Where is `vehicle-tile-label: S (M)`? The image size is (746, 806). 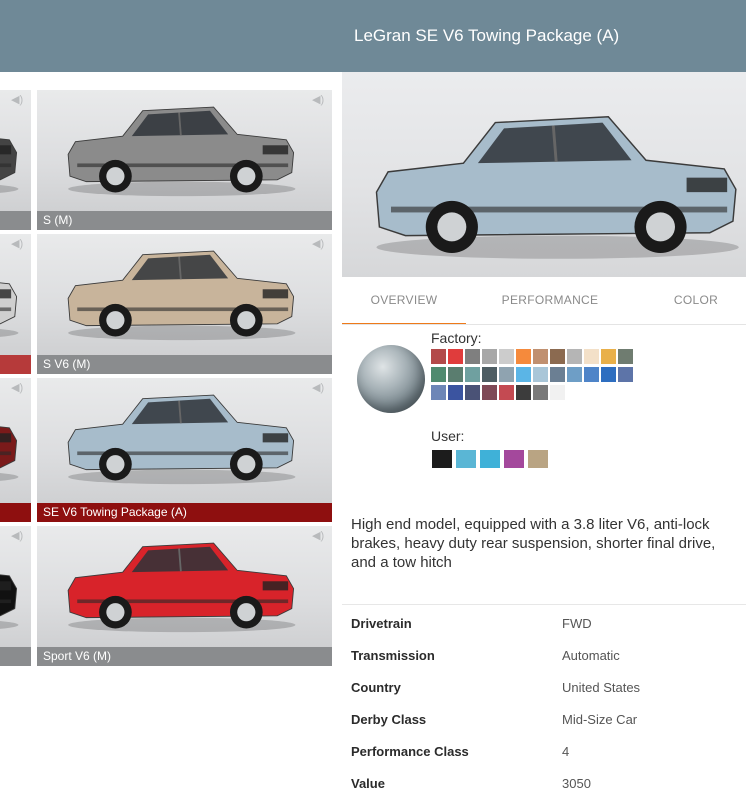
vehicle-tile-label: S (M) is located at coordinates (184, 220).